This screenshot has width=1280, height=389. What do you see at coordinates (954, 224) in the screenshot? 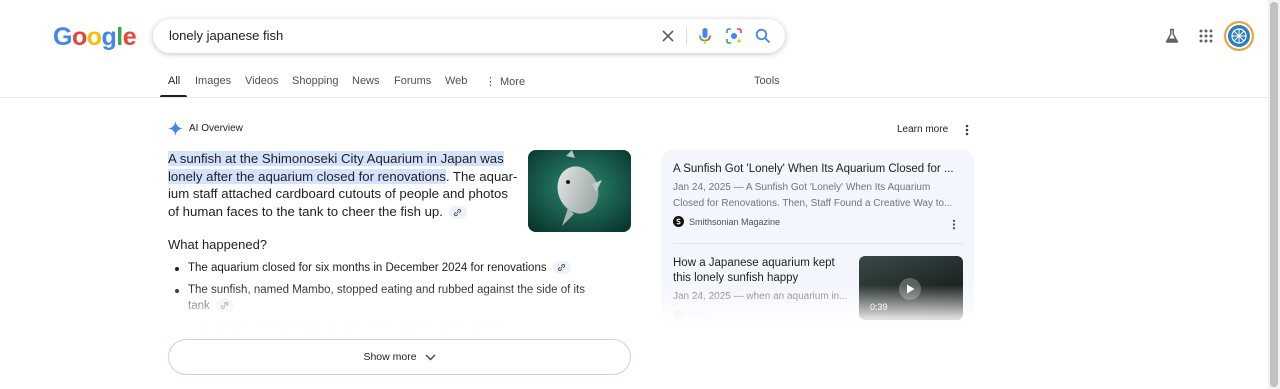
I see `source-menu-icon` at bounding box center [954, 224].